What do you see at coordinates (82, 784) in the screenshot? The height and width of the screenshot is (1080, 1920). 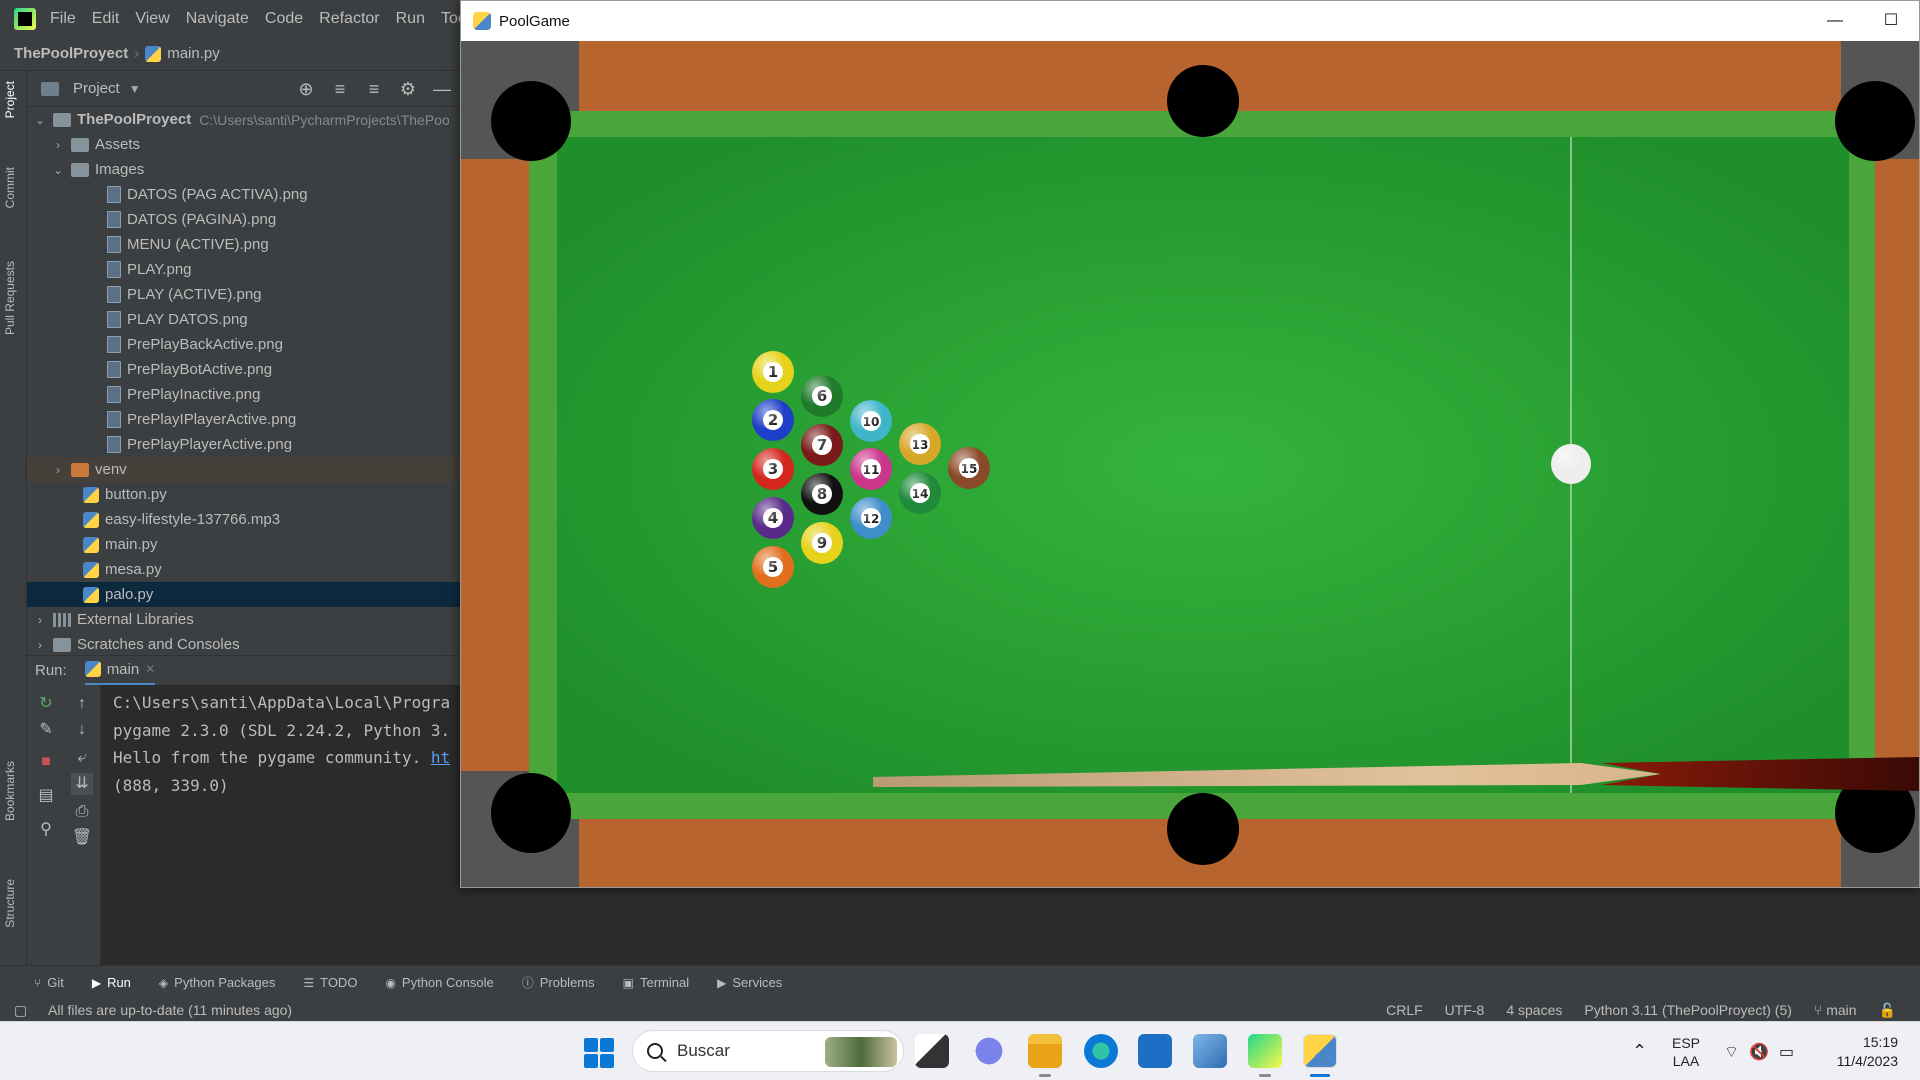 I see `scroll-to-end-icon: ⇊` at bounding box center [82, 784].